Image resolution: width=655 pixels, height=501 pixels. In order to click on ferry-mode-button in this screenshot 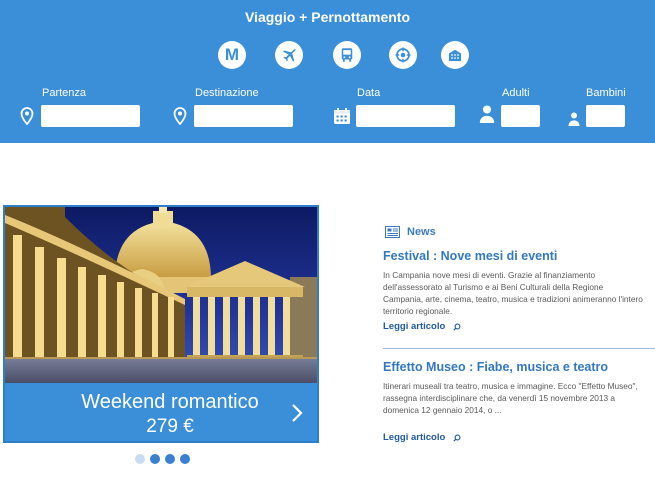, I will do `click(403, 55)`.